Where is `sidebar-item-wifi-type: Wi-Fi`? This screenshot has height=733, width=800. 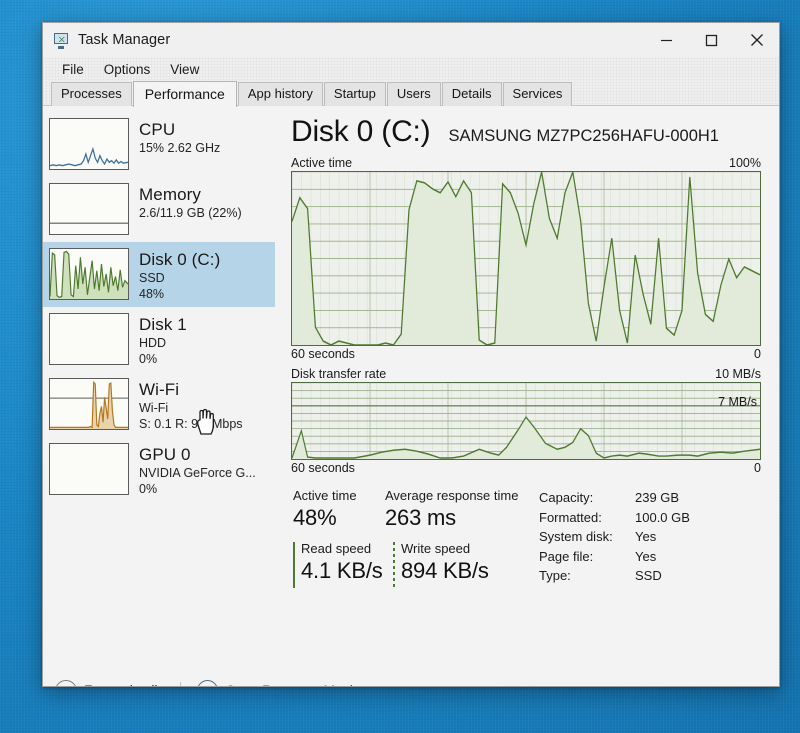
sidebar-item-wifi-type: Wi-Fi is located at coordinates (154, 408).